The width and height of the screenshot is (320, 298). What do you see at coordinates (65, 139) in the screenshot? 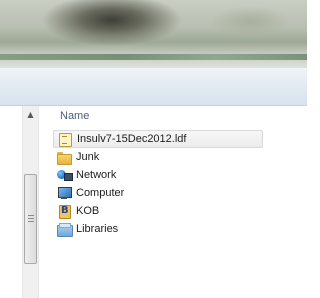
I see `document-icon` at bounding box center [65, 139].